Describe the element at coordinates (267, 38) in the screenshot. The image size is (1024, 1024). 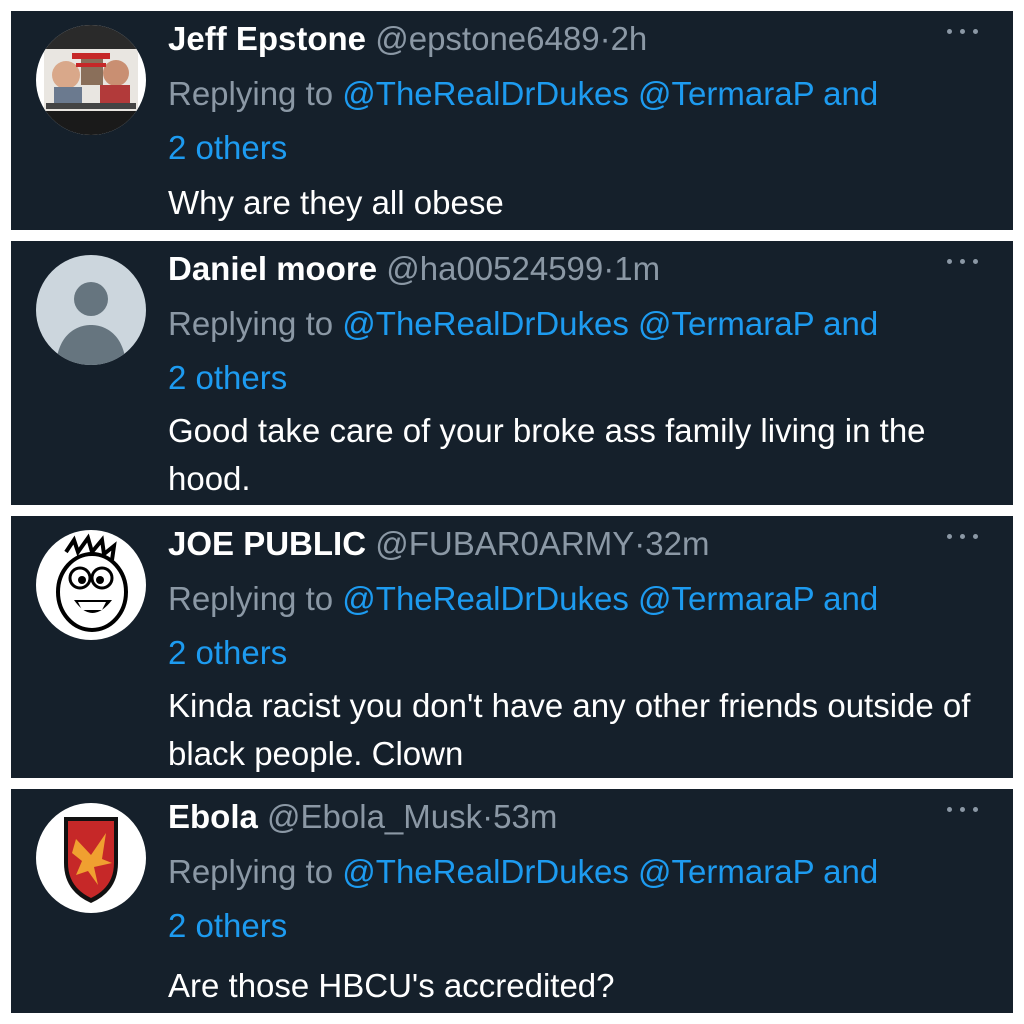
I see `display-name: Jeff Epstone` at that location.